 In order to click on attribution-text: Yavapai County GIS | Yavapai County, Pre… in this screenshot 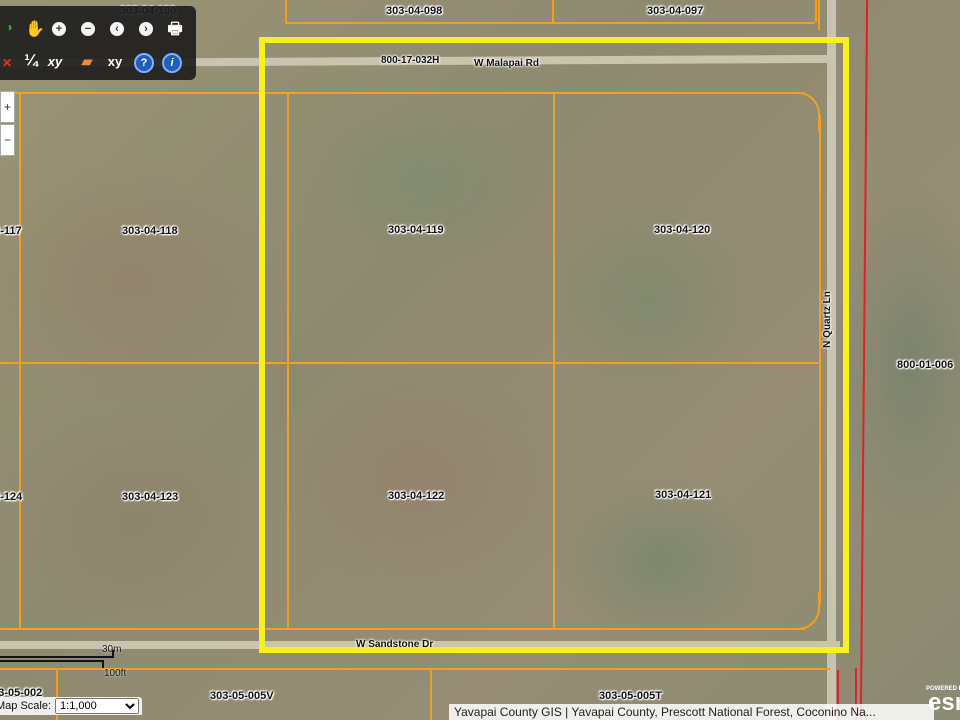, I will do `click(691, 712)`.